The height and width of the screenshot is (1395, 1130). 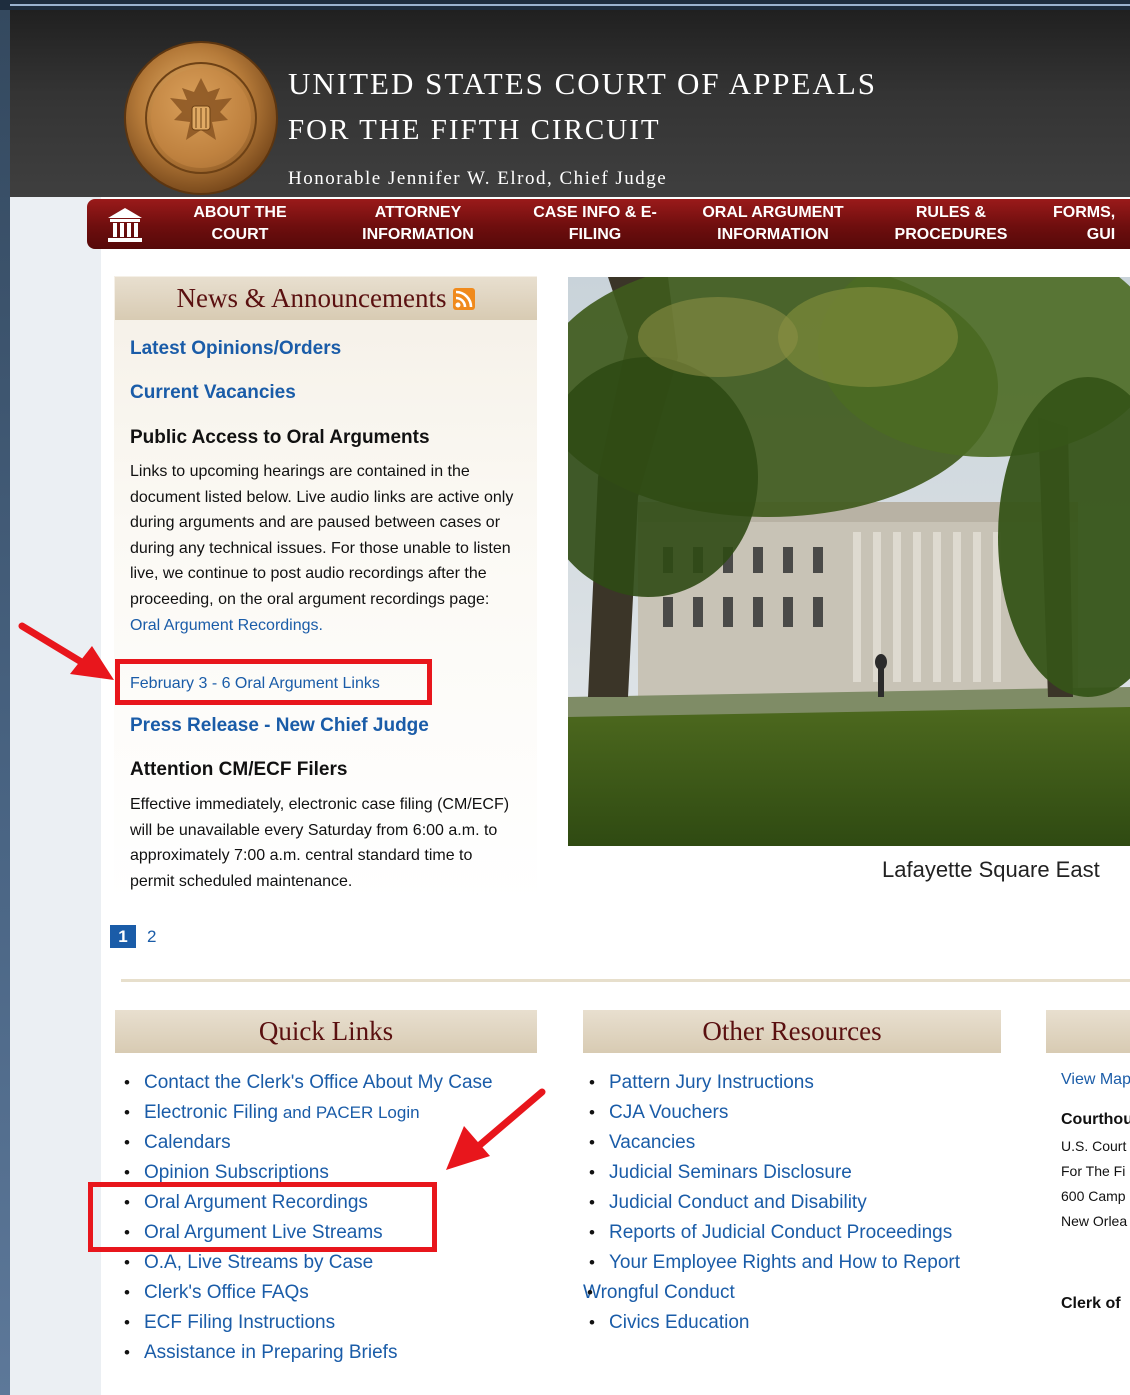 I want to click on photo-caption: Lafayette Square East, so click(x=991, y=869).